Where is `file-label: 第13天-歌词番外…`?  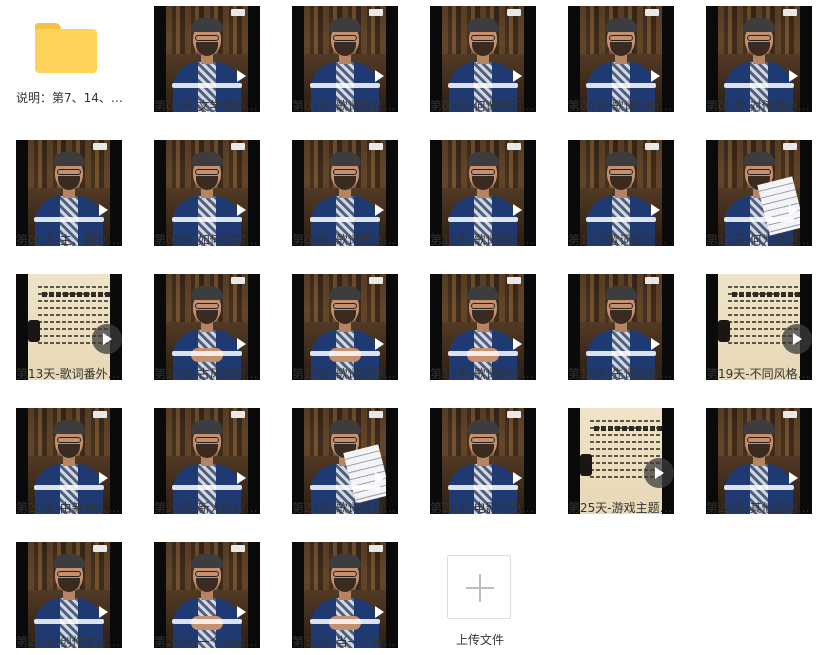
file-label: 第13天-歌词番外… is located at coordinates (68, 374).